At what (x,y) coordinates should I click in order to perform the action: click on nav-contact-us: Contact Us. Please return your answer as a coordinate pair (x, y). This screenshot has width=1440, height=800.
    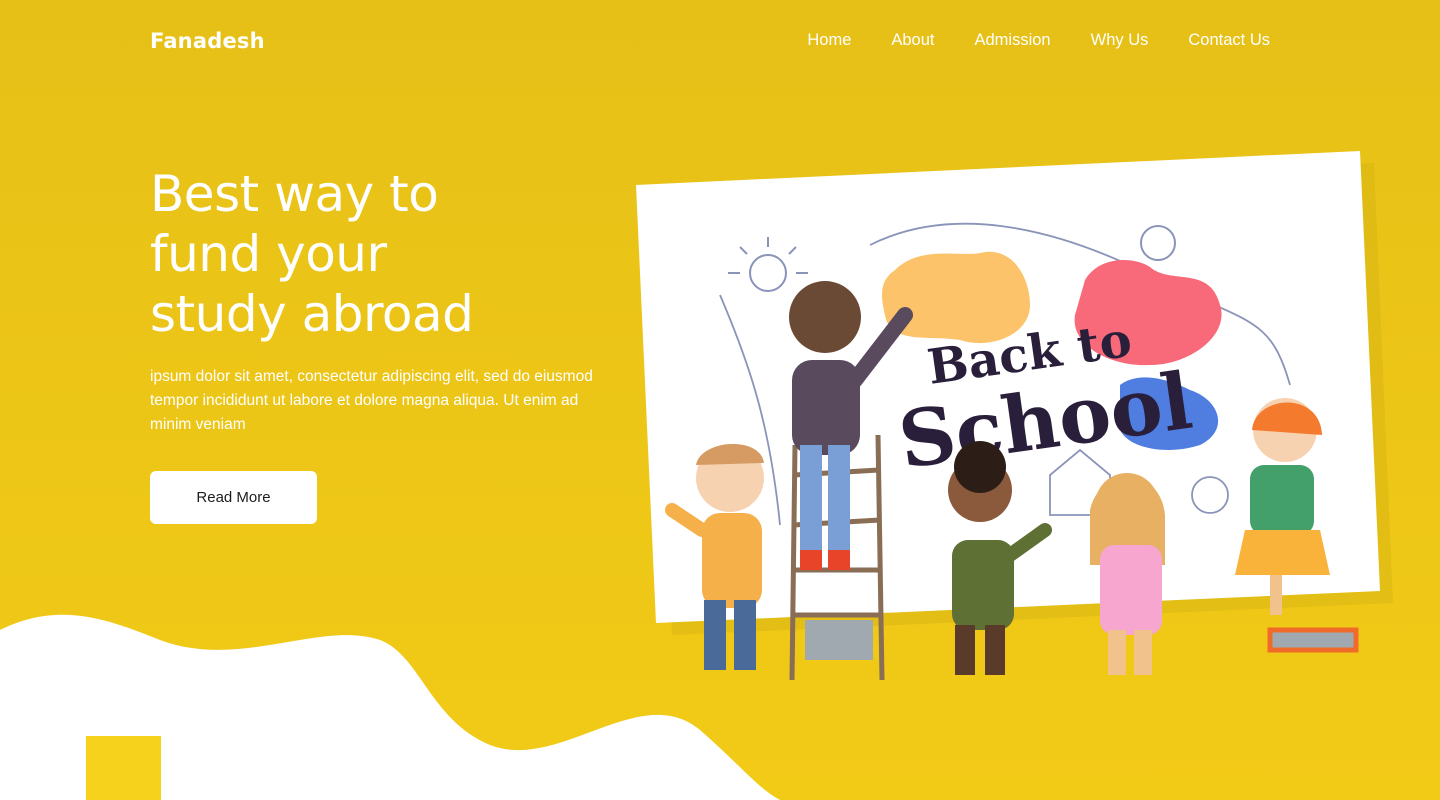
    Looking at the image, I should click on (1229, 40).